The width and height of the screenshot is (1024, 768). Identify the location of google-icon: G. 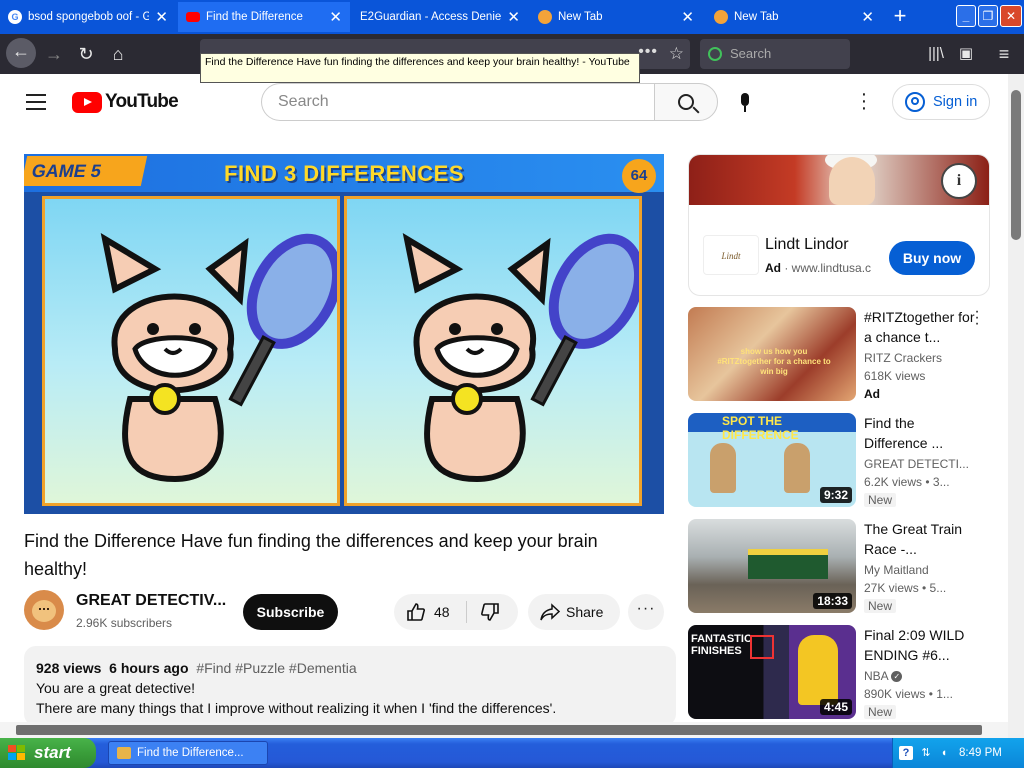
(15, 17).